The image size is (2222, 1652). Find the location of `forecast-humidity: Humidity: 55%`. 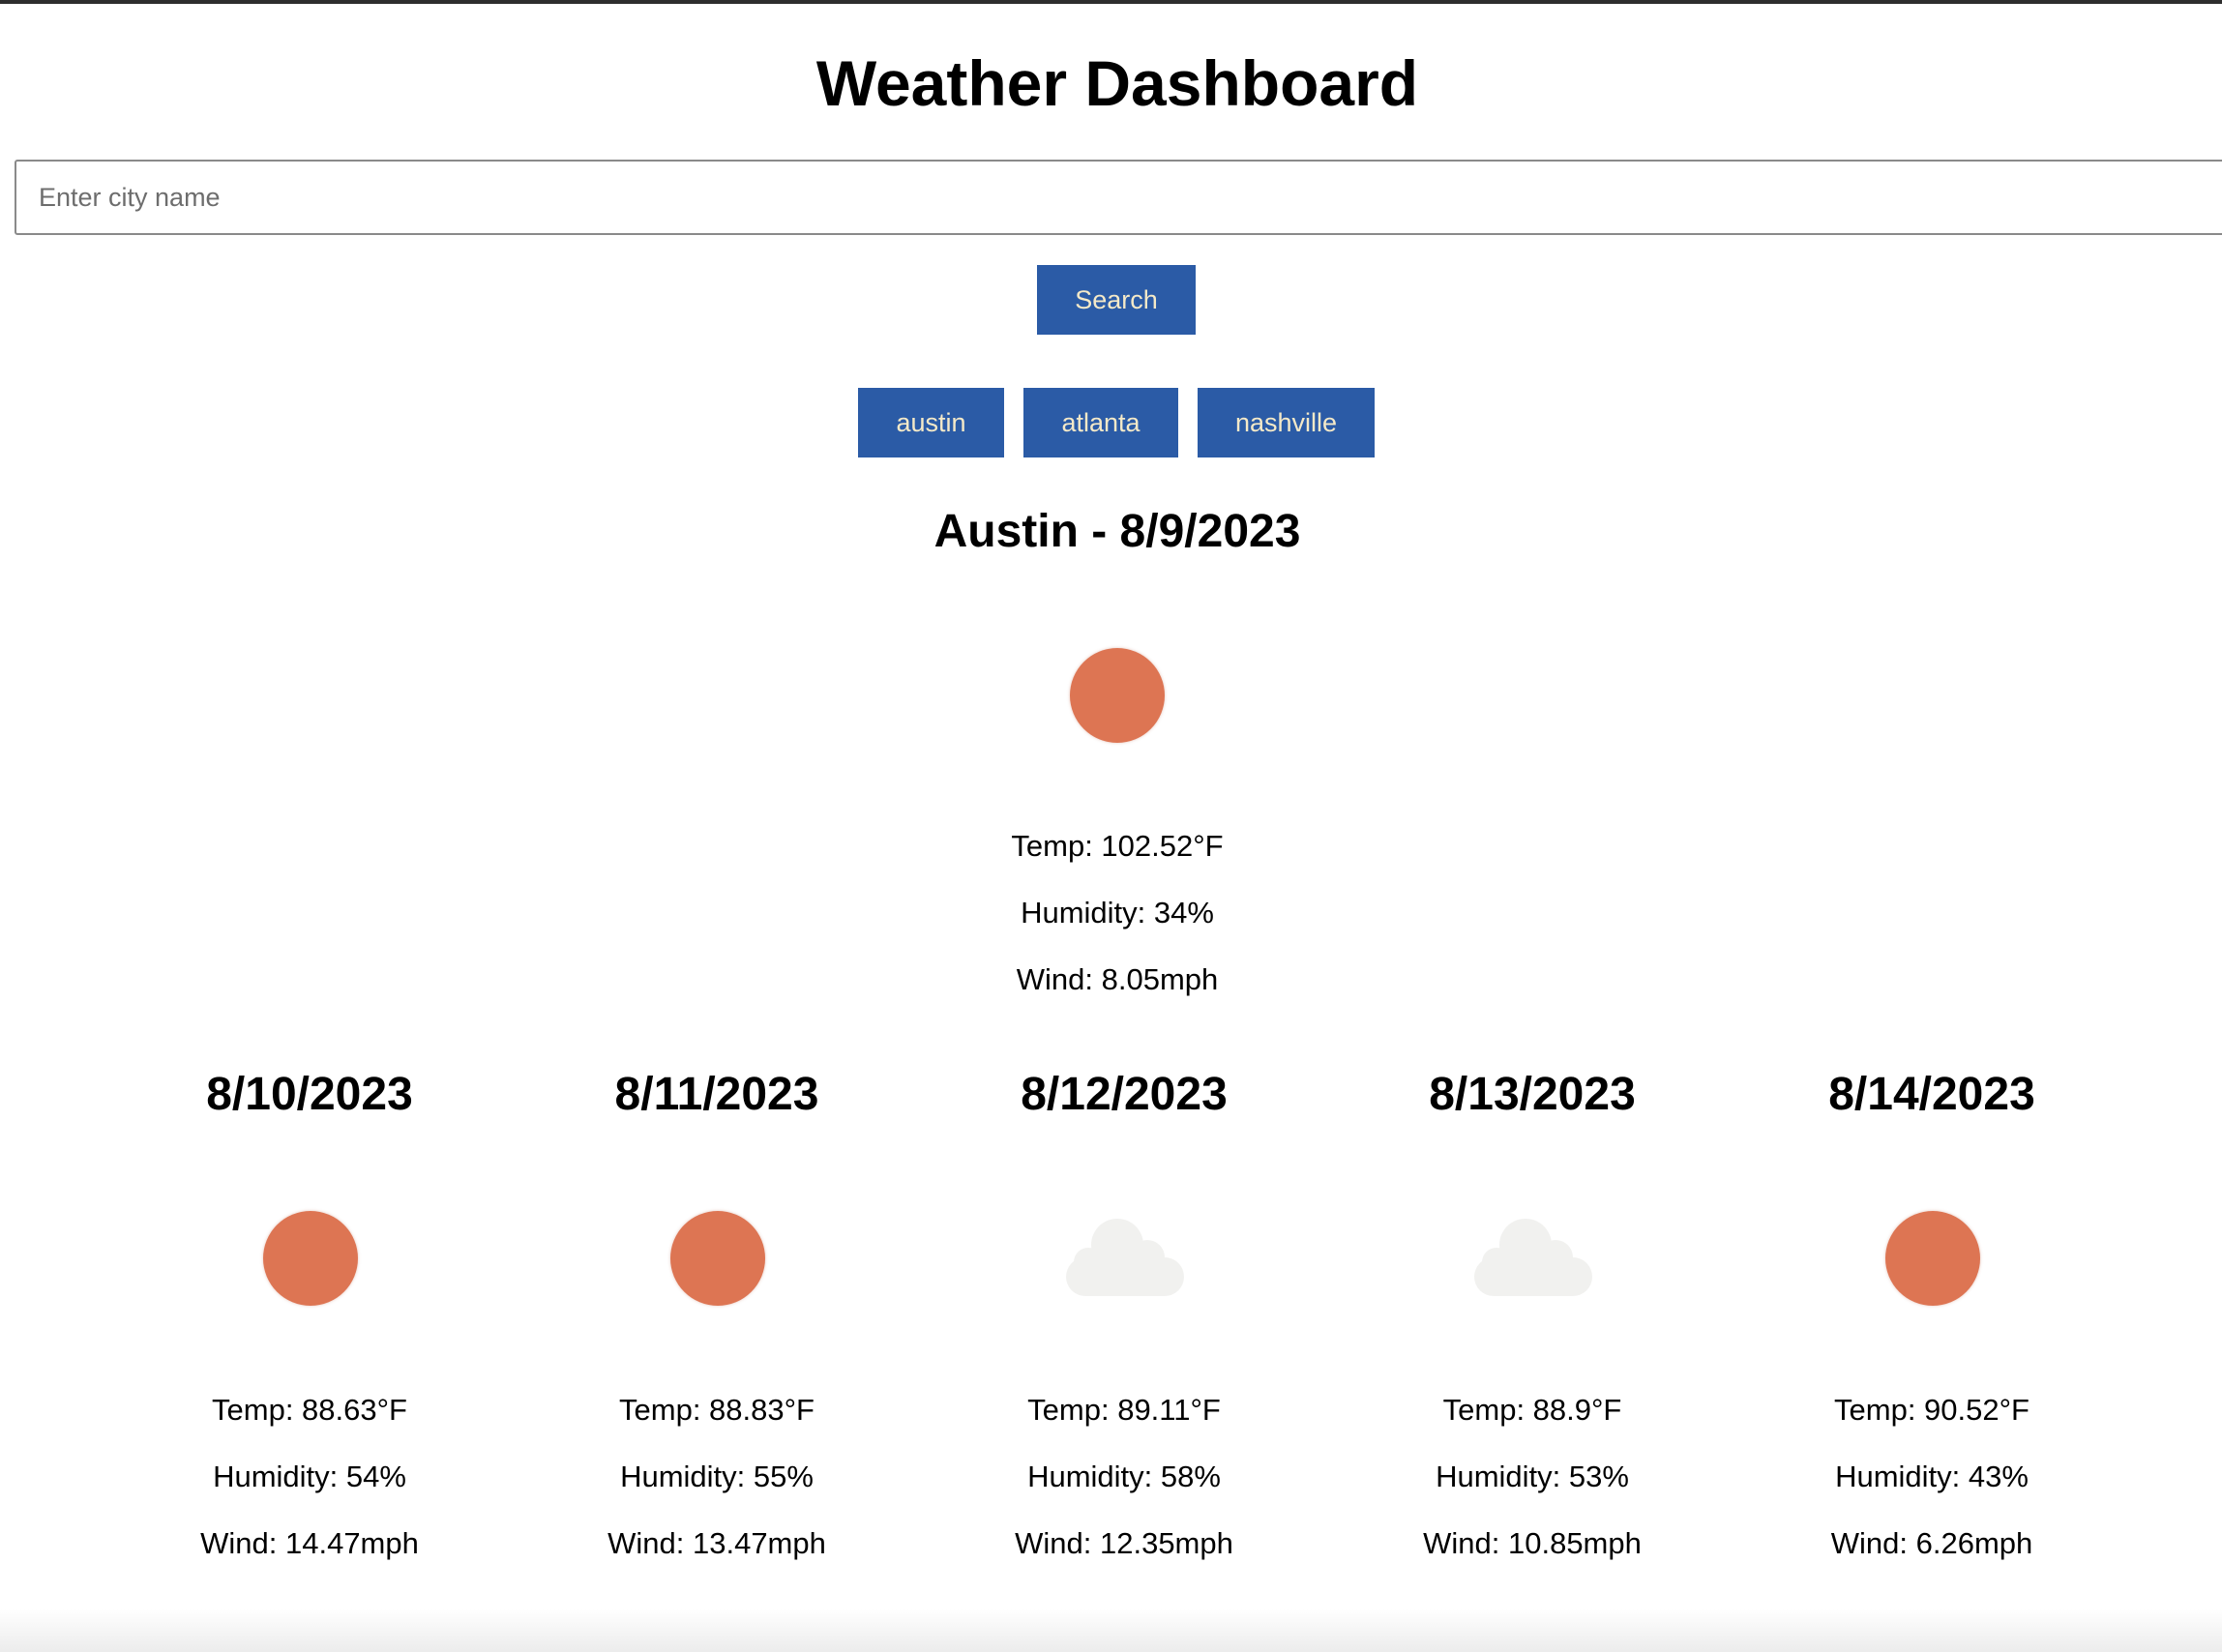

forecast-humidity: Humidity: 55% is located at coordinates (717, 1476).